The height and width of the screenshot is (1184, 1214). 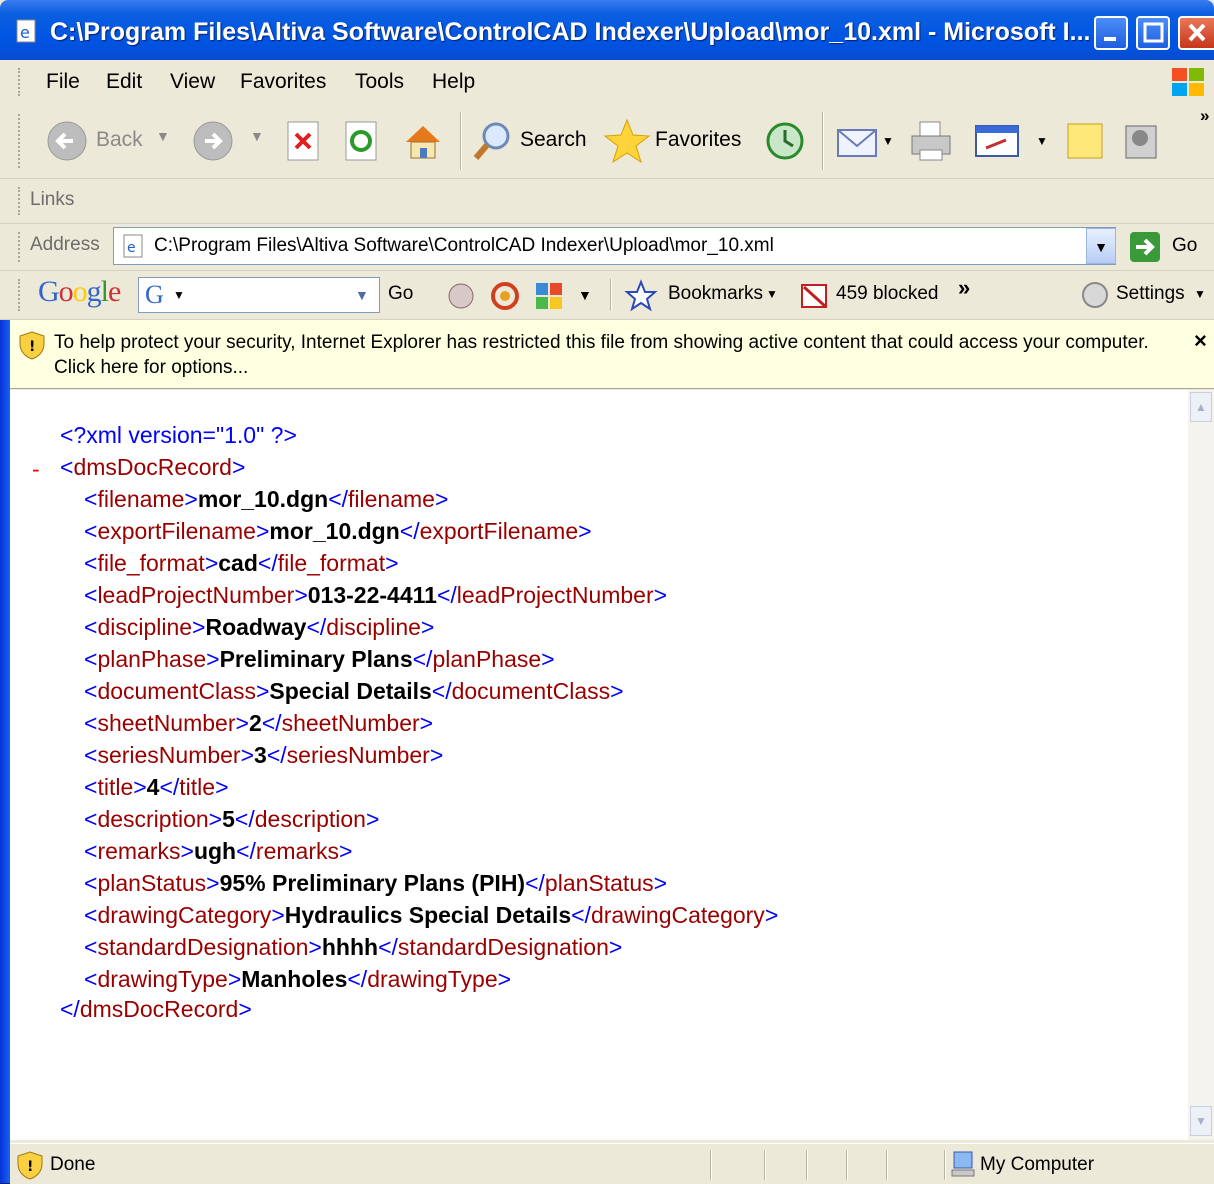 I want to click on address-dropdown-icon: ▼, so click(x=1101, y=246).